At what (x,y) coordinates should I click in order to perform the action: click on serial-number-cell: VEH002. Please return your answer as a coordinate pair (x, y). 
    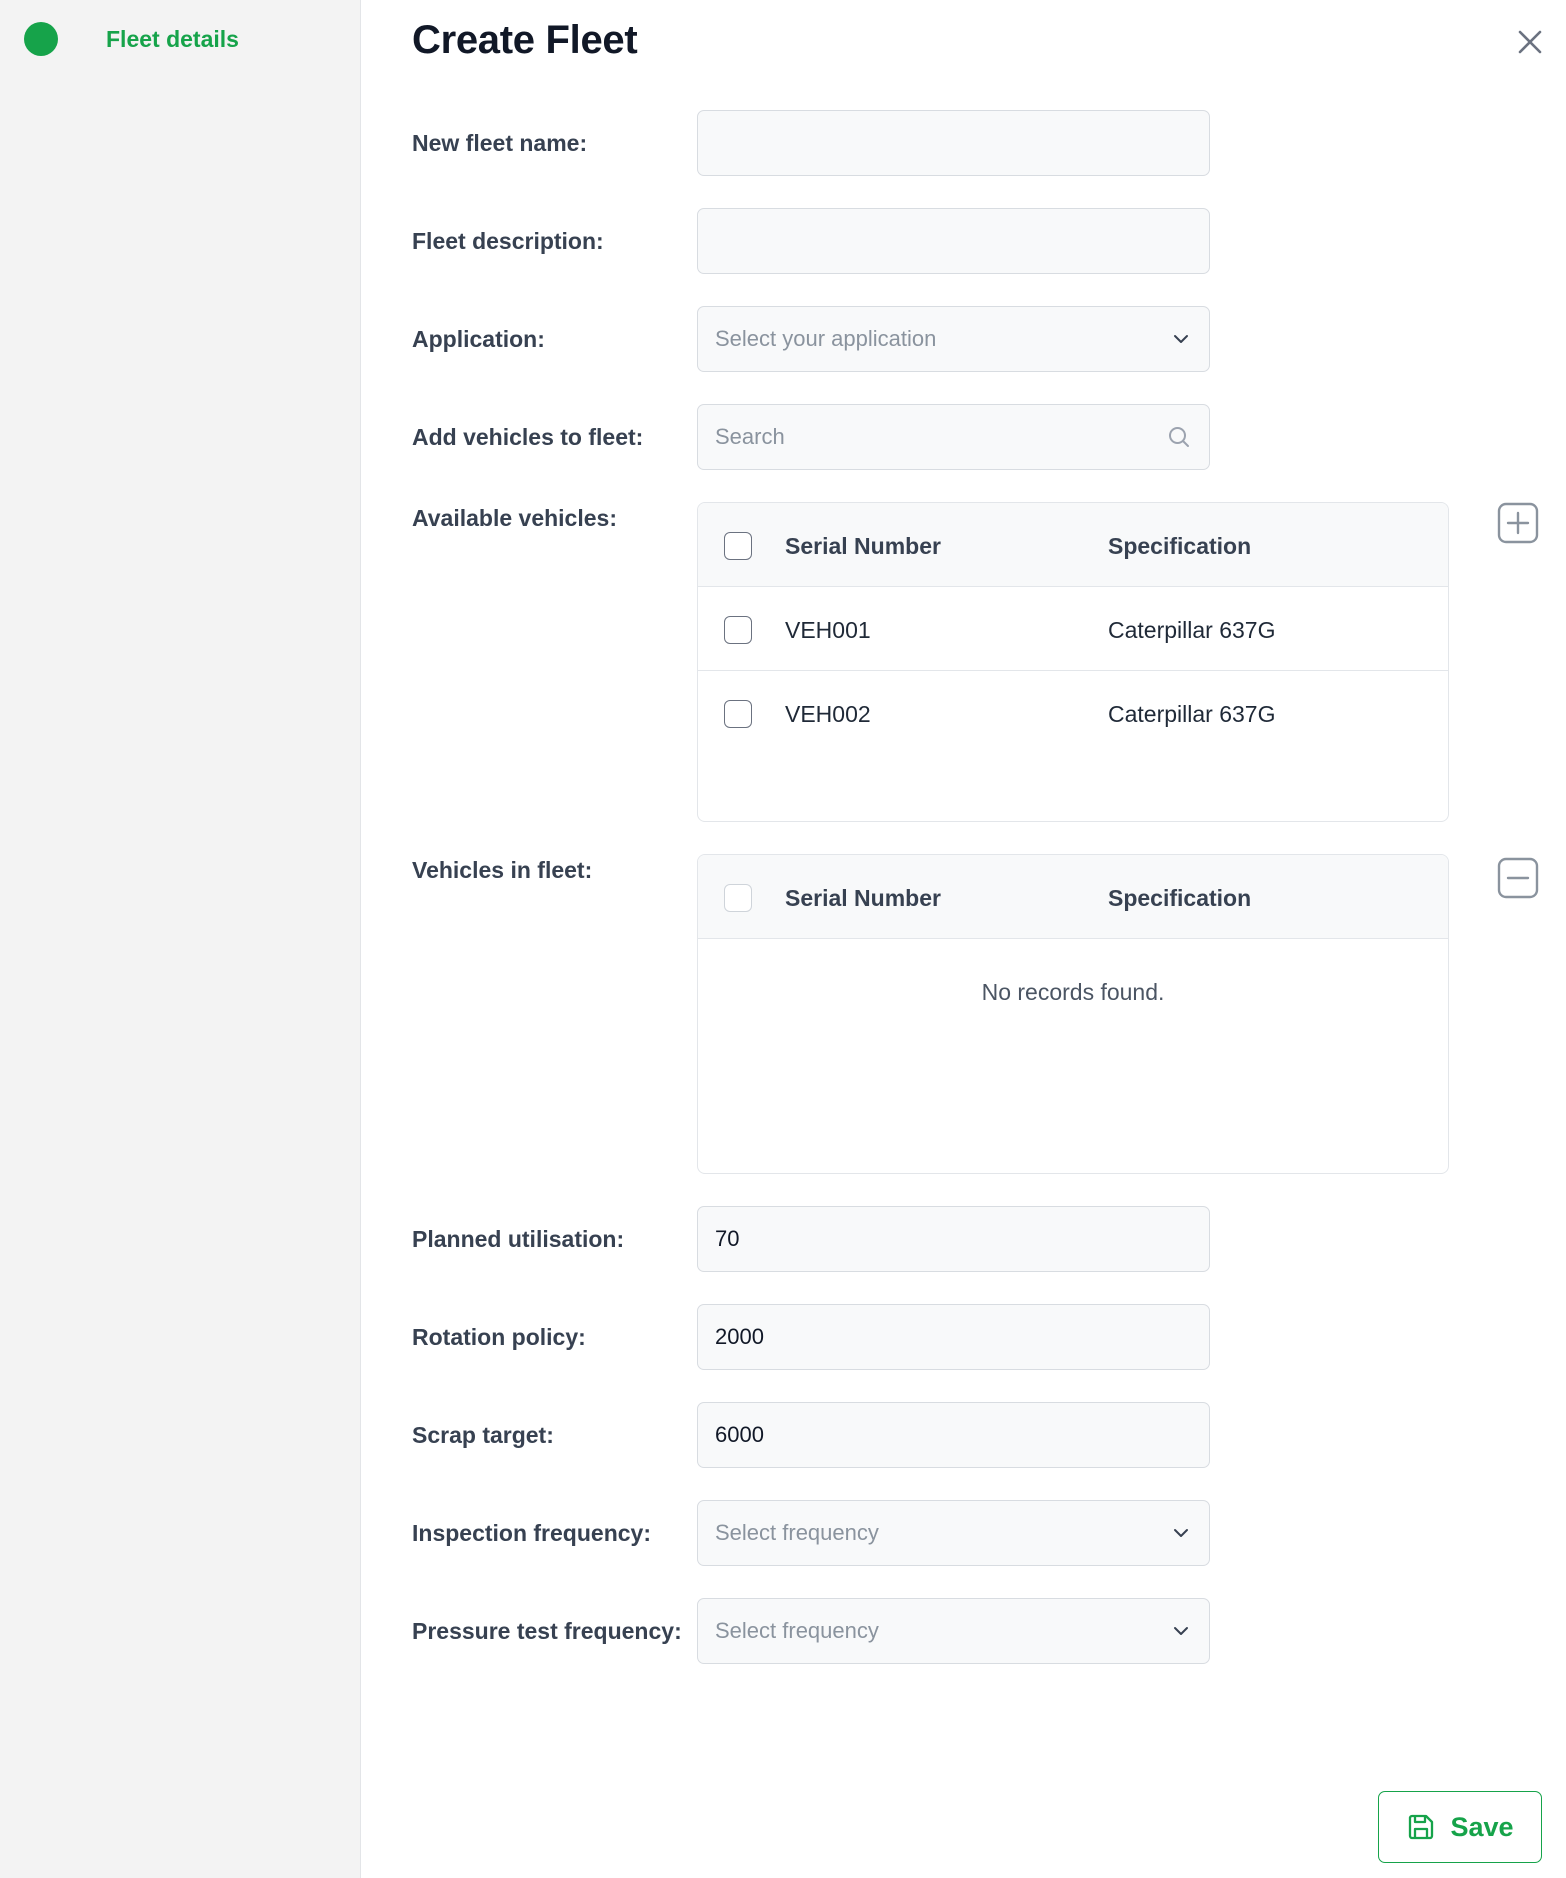
    Looking at the image, I should click on (828, 714).